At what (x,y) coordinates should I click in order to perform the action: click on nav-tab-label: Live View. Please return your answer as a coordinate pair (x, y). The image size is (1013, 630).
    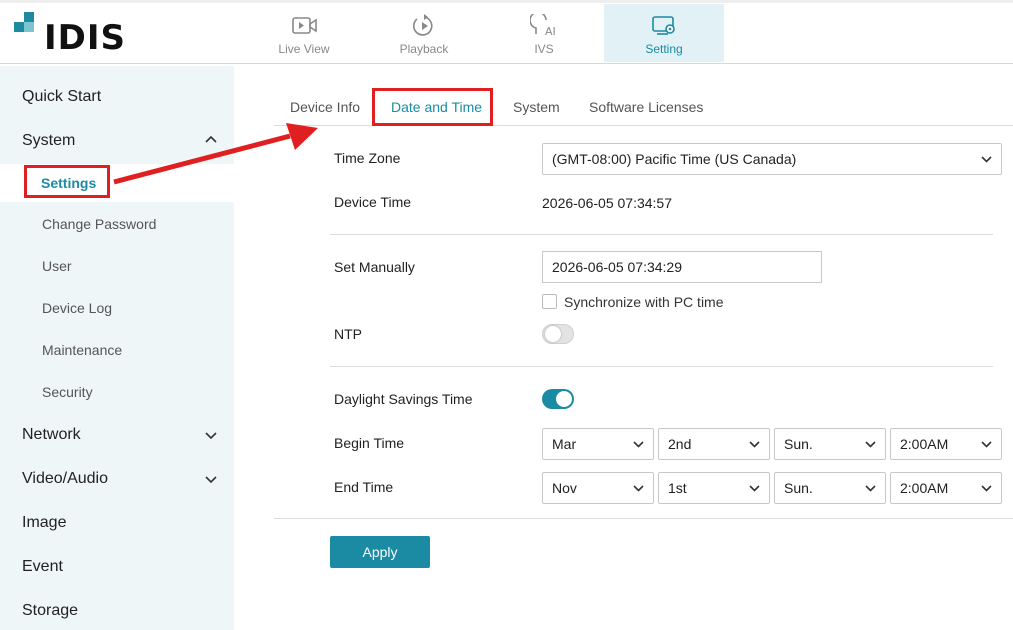
    Looking at the image, I should click on (304, 49).